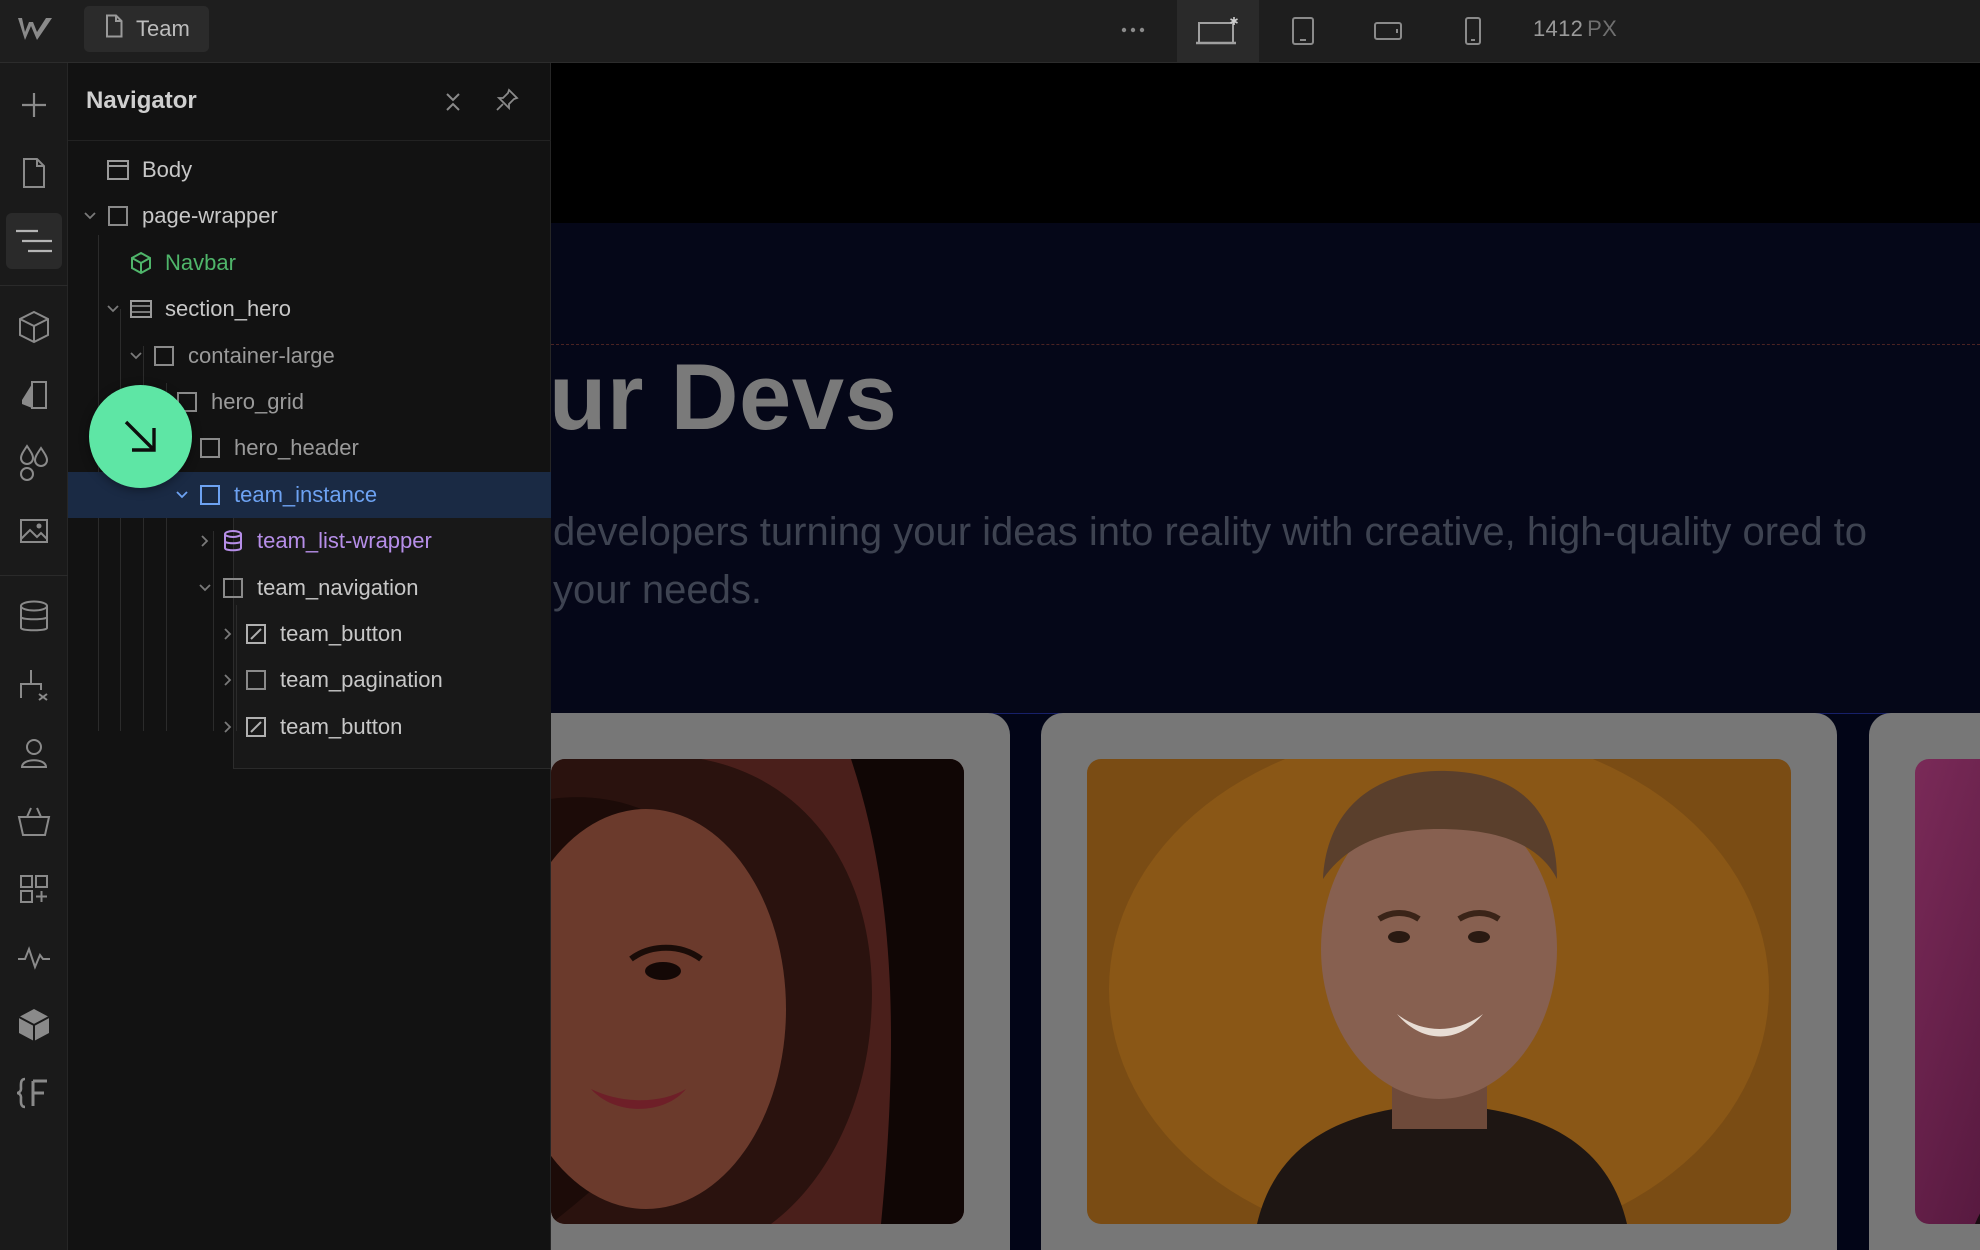  I want to click on ecommerce-button, so click(34, 821).